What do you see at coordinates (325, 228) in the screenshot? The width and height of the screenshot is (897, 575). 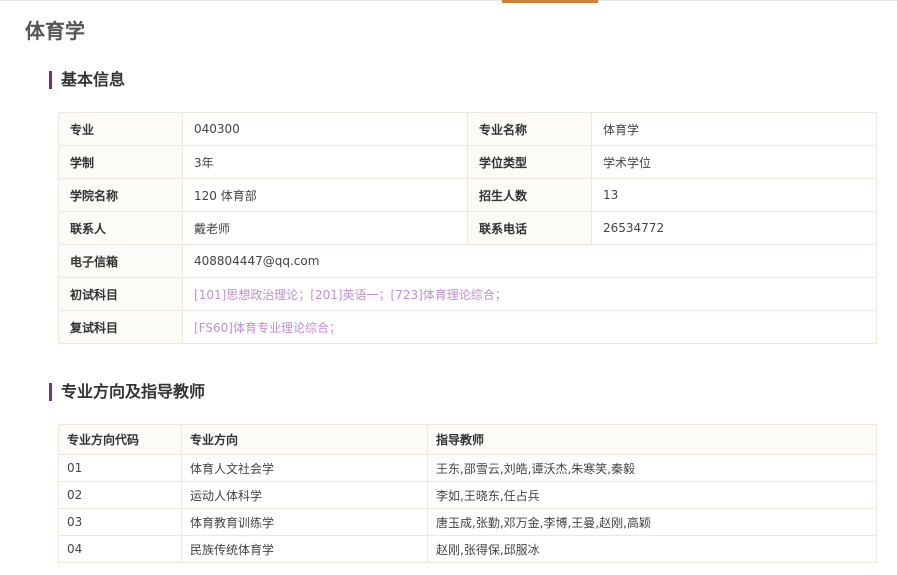 I see `contact-value: 戴老师` at bounding box center [325, 228].